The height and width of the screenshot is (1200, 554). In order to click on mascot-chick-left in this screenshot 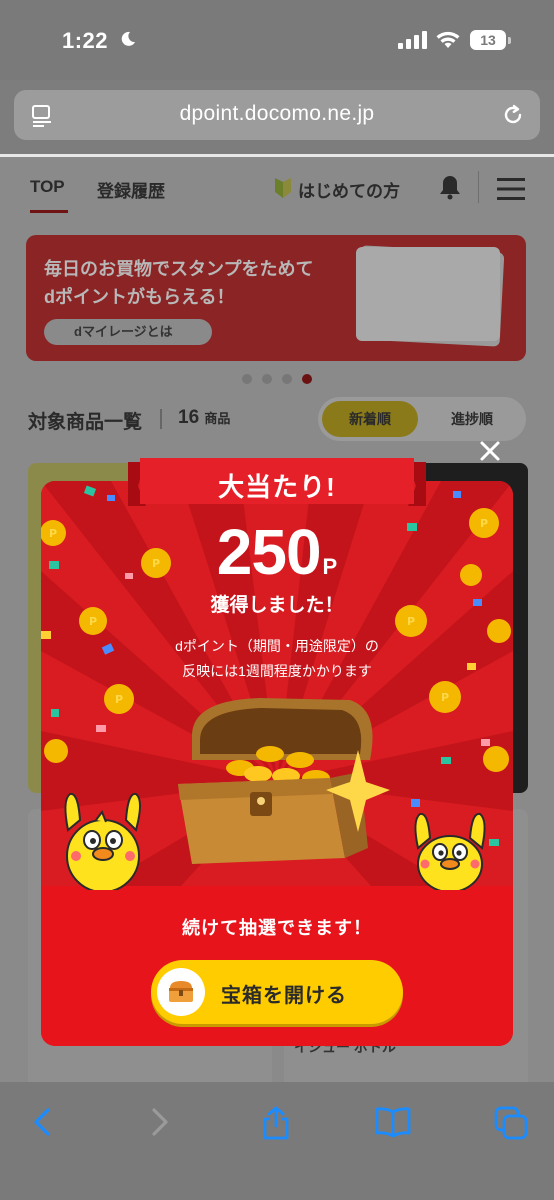, I will do `click(102, 841)`.